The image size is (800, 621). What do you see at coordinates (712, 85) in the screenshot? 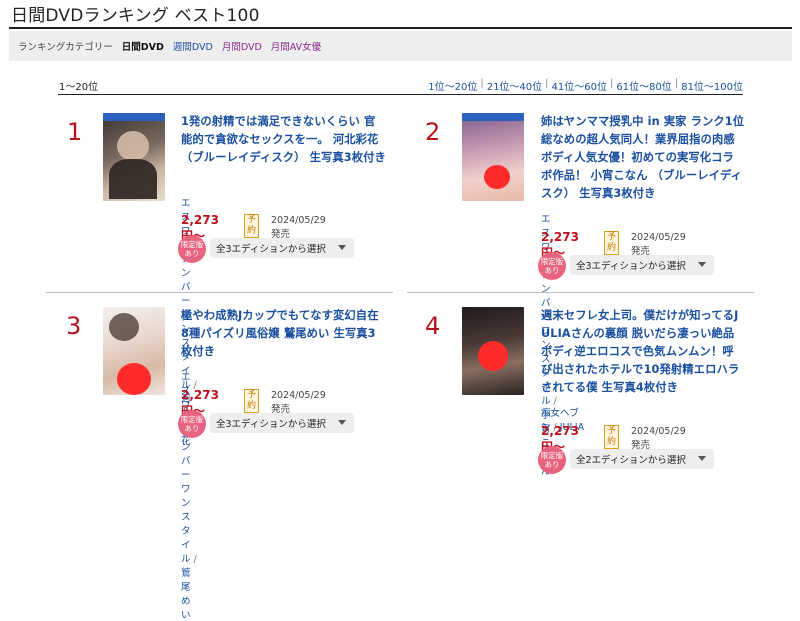
I see `pager-link-81-100: 81位～100位` at bounding box center [712, 85].